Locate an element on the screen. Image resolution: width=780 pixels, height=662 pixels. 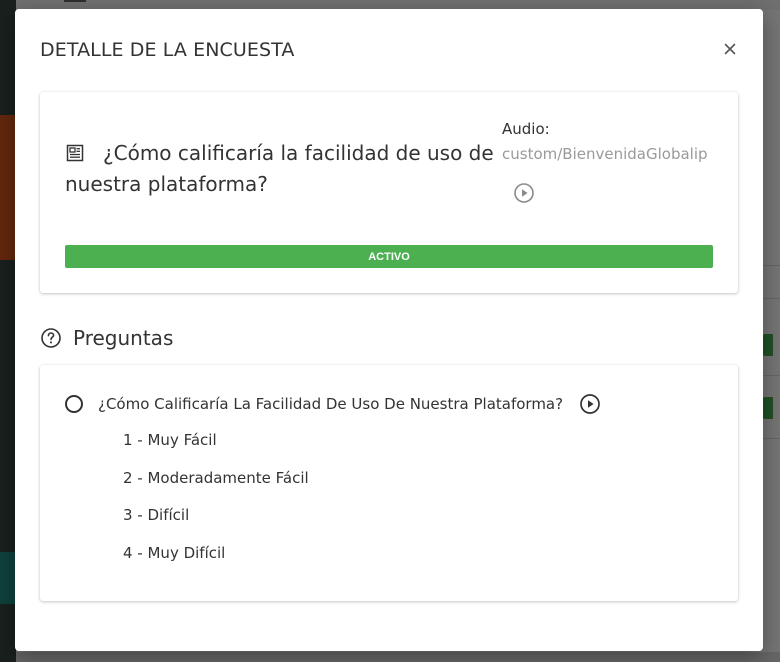
question-play-button is located at coordinates (590, 404).